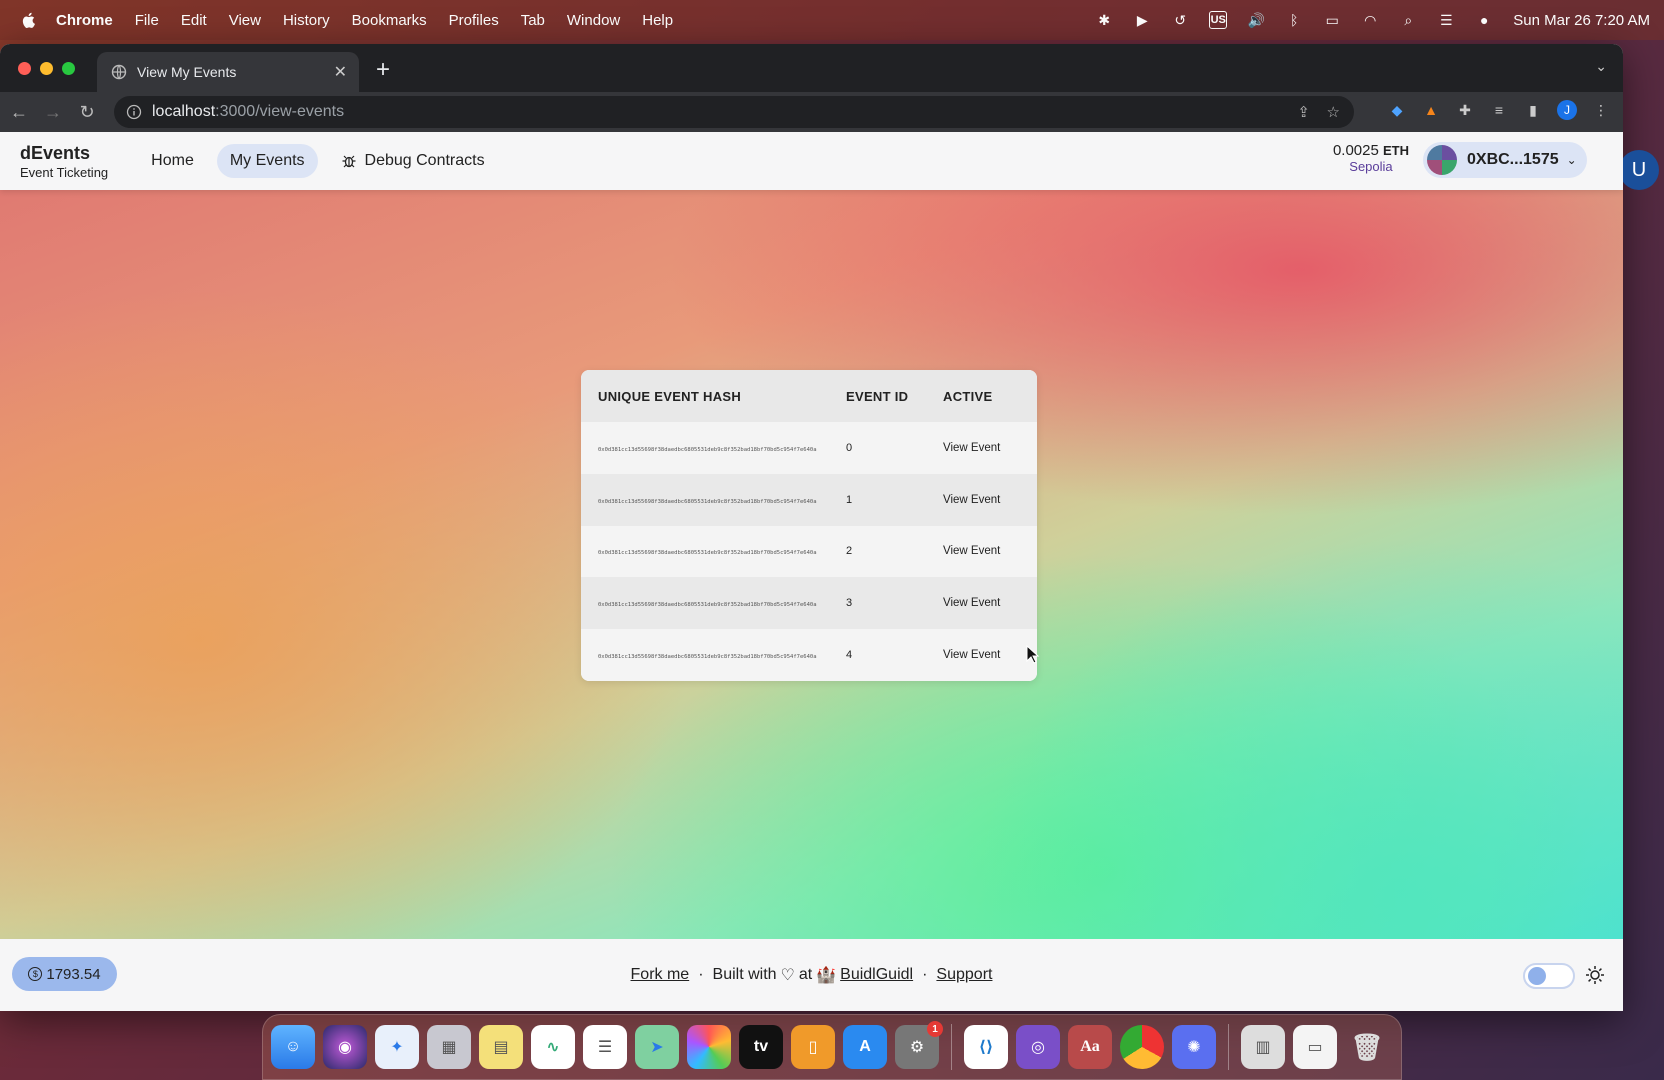  I want to click on nav-debug-label: Debug Contracts, so click(424, 160).